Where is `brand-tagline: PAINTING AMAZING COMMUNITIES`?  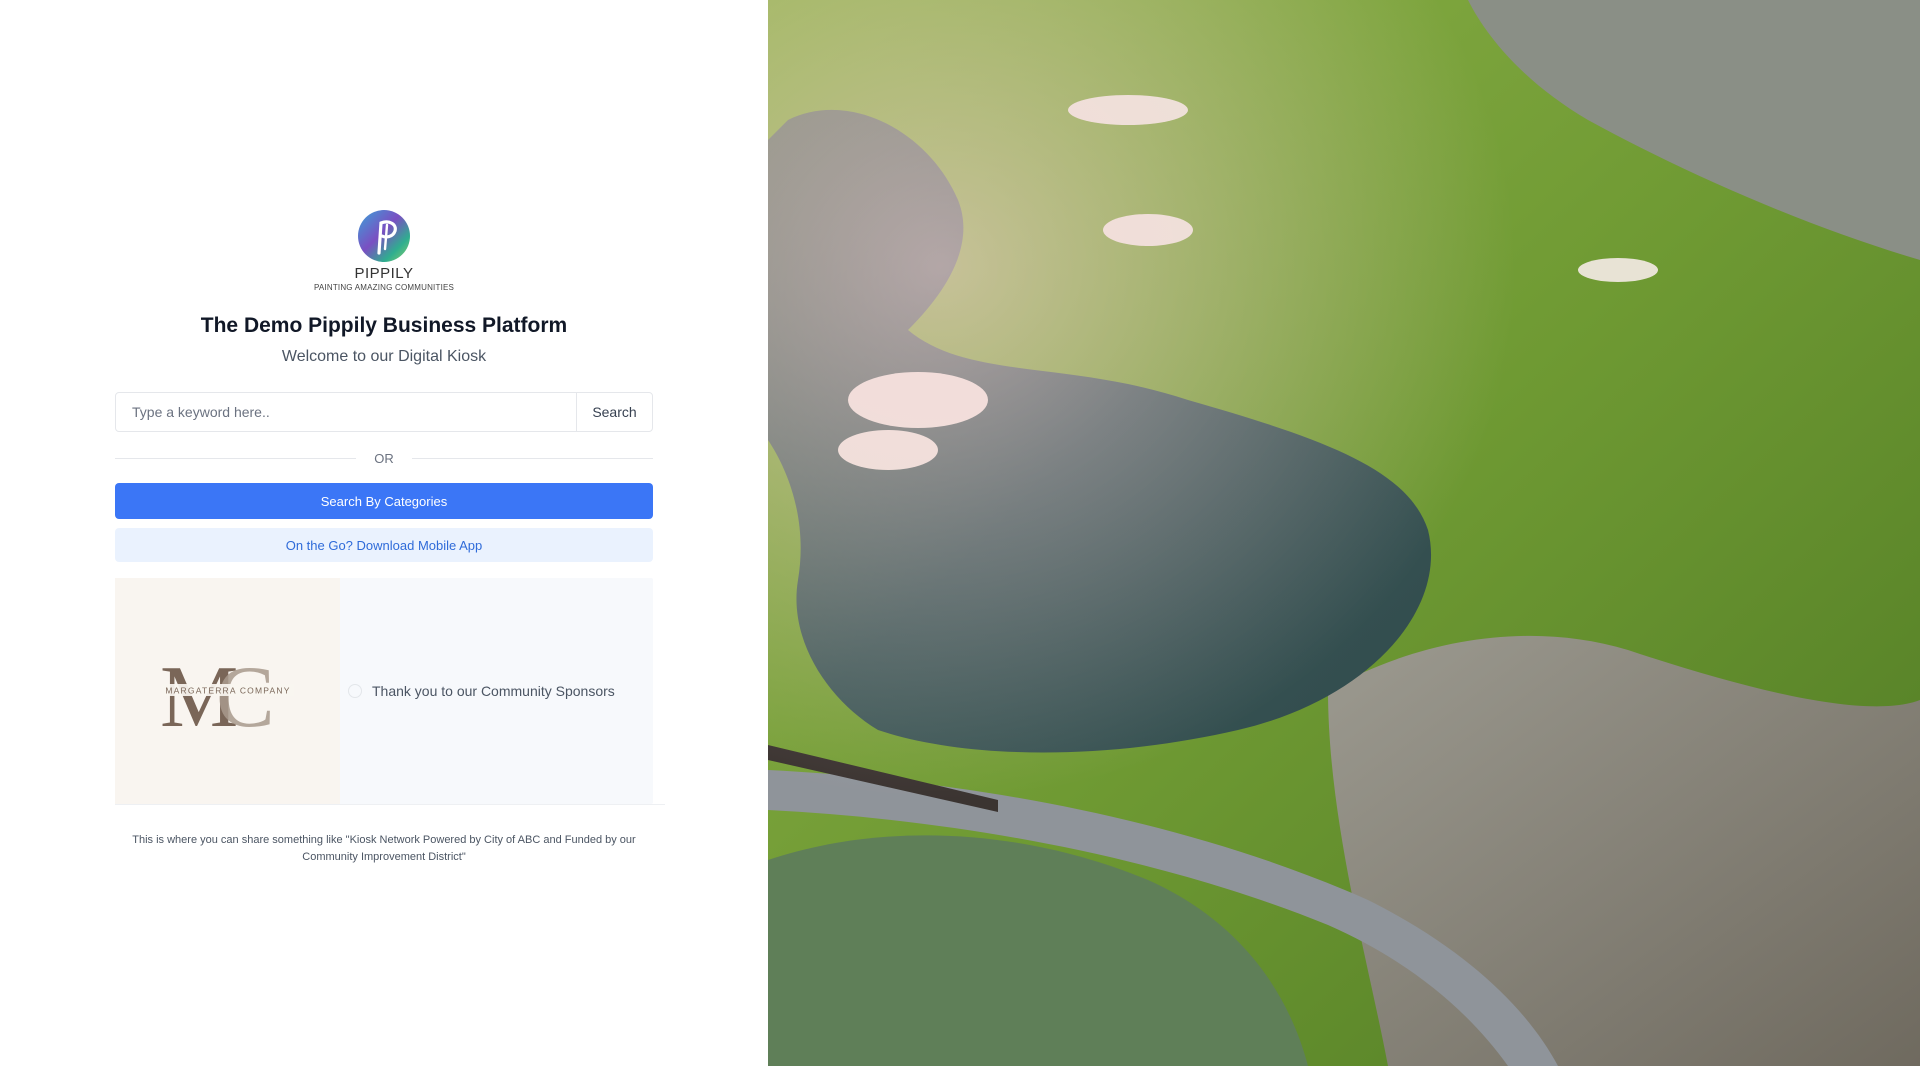
brand-tagline: PAINTING AMAZING COMMUNITIES is located at coordinates (384, 287).